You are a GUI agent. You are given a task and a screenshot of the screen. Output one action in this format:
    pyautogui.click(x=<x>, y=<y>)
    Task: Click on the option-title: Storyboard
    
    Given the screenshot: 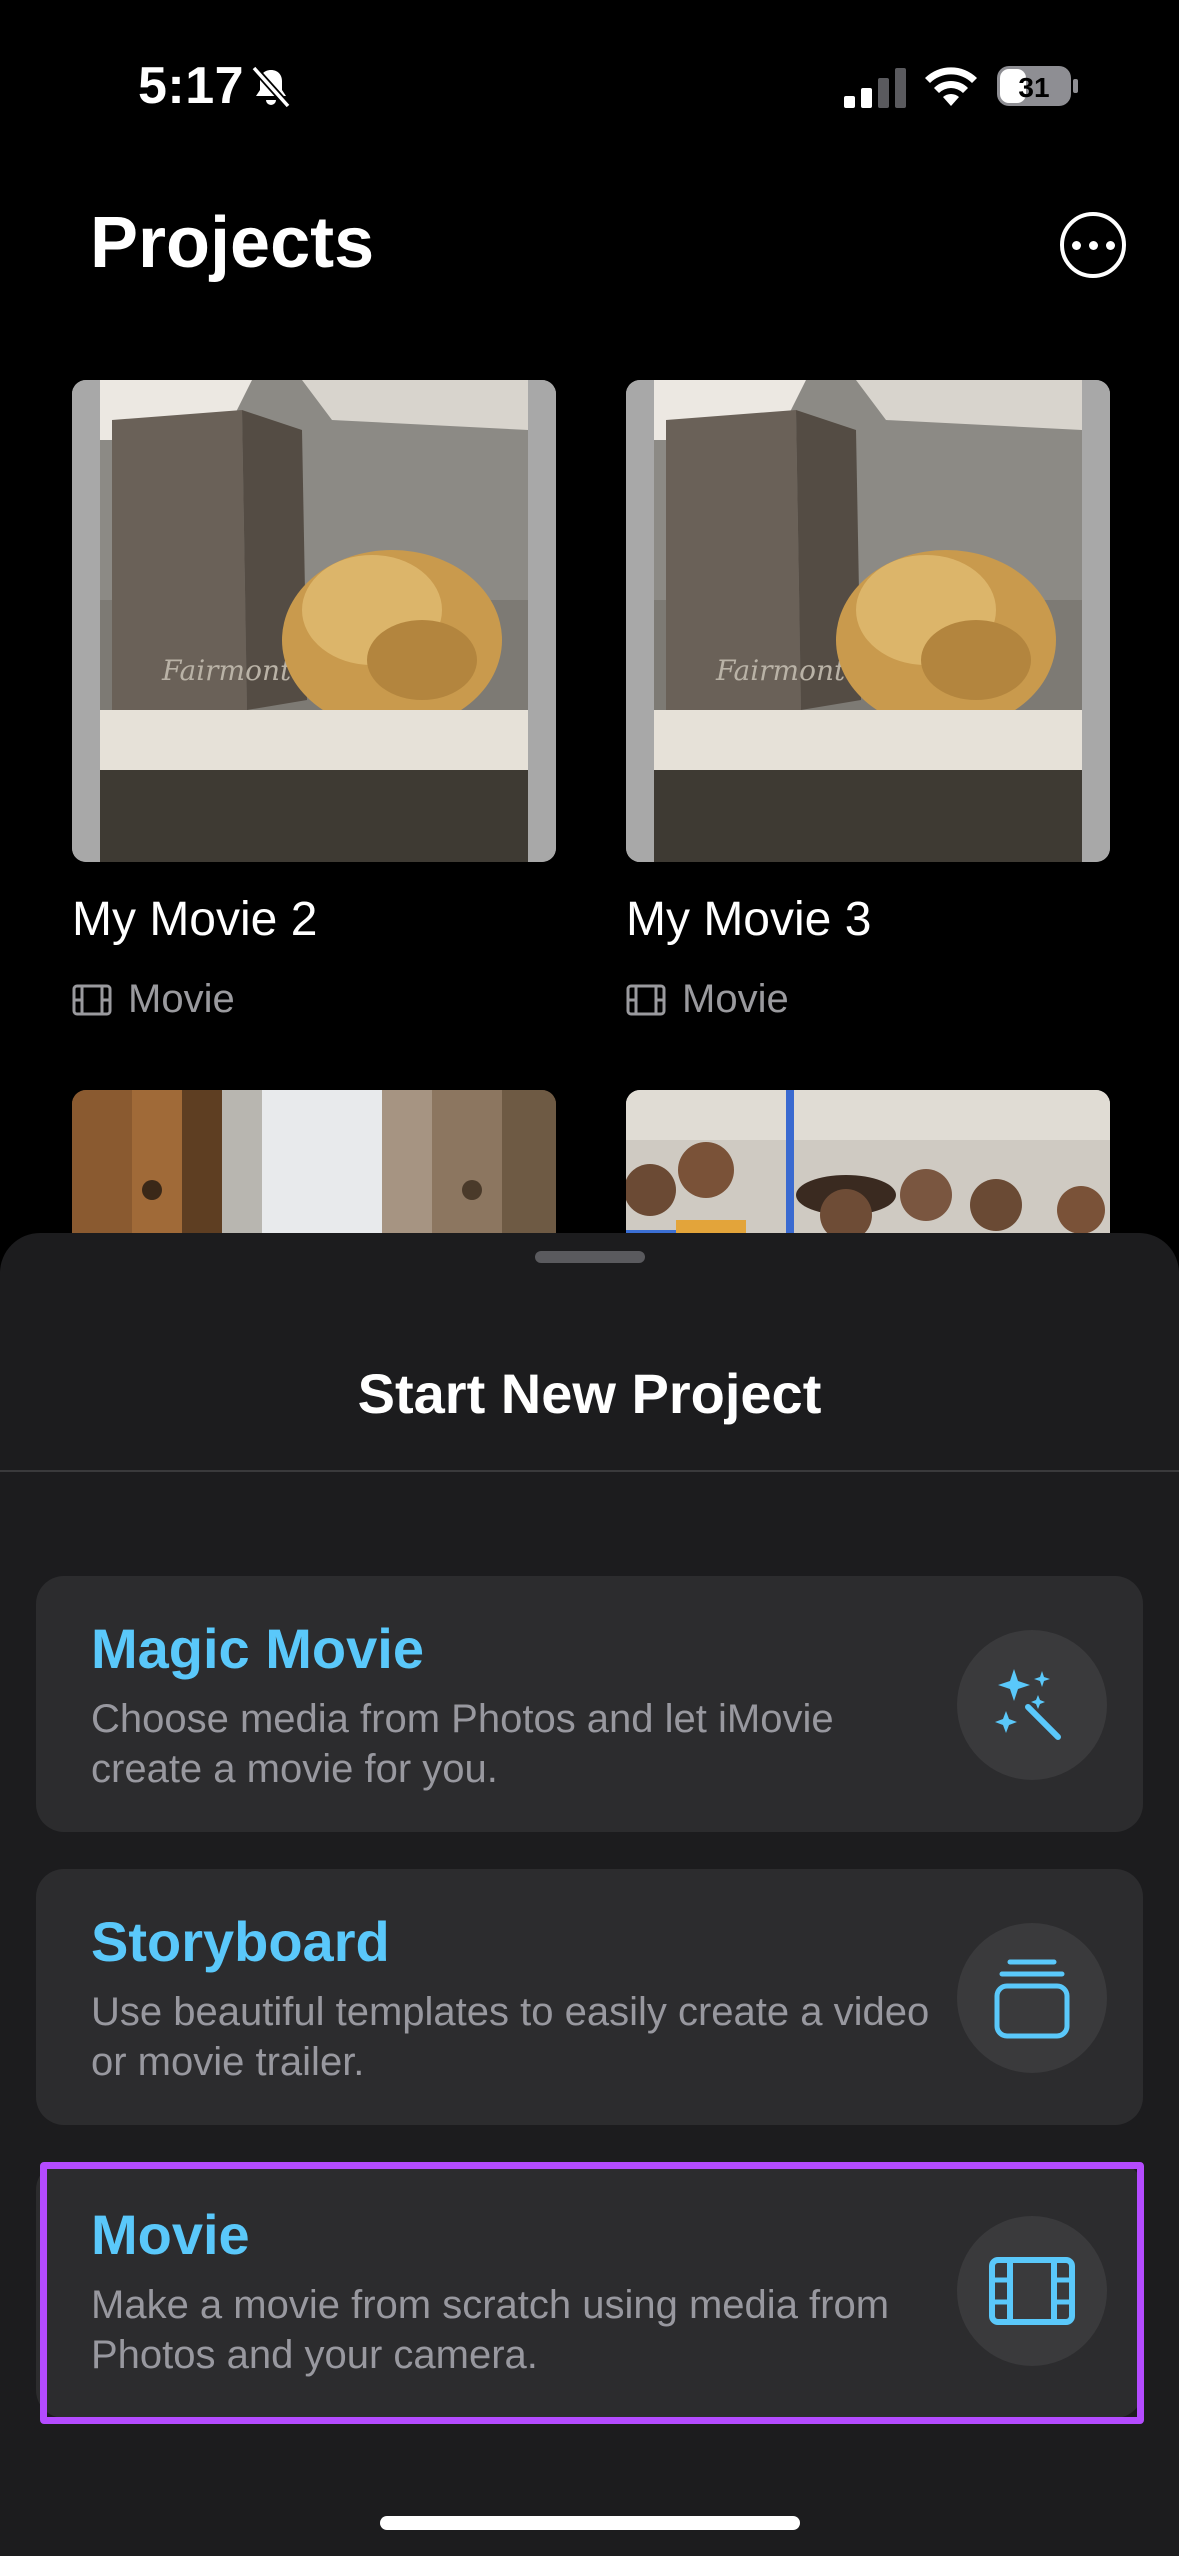 What is the action you would take?
    pyautogui.click(x=240, y=1941)
    